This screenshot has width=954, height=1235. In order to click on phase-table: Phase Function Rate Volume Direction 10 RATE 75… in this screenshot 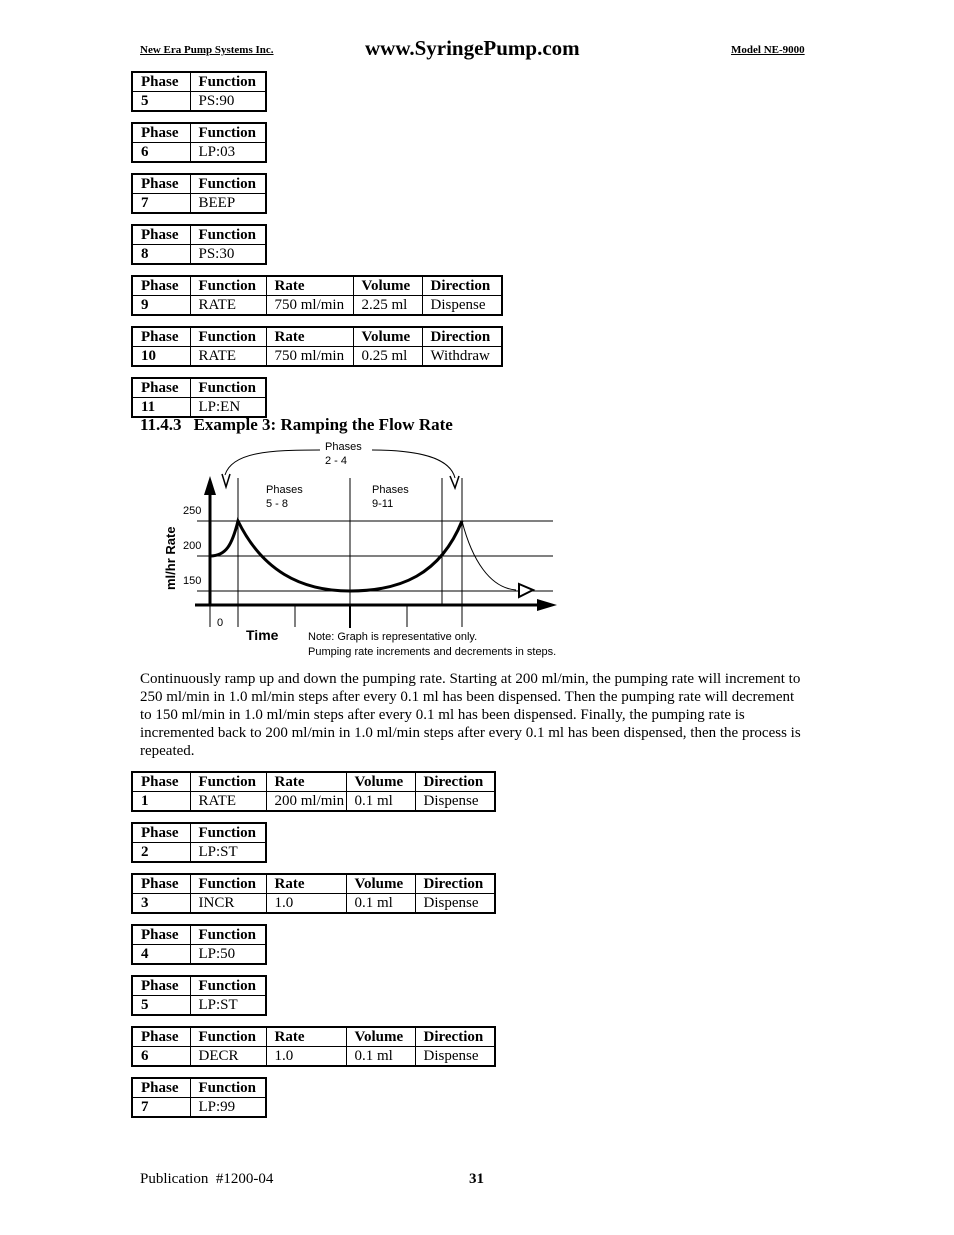, I will do `click(317, 346)`.